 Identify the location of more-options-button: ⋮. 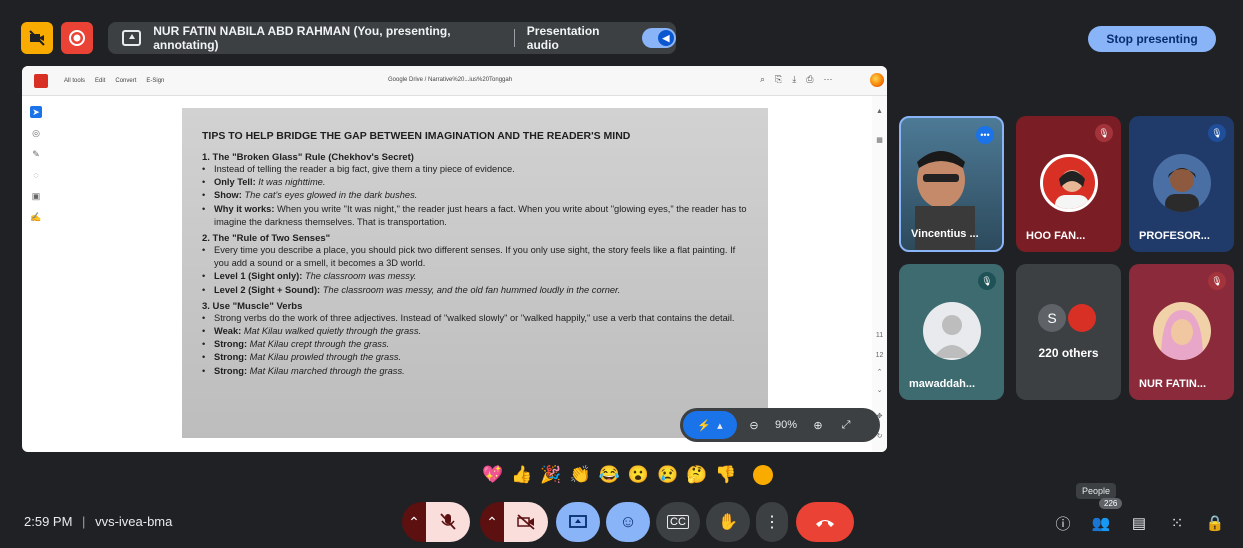
(772, 522).